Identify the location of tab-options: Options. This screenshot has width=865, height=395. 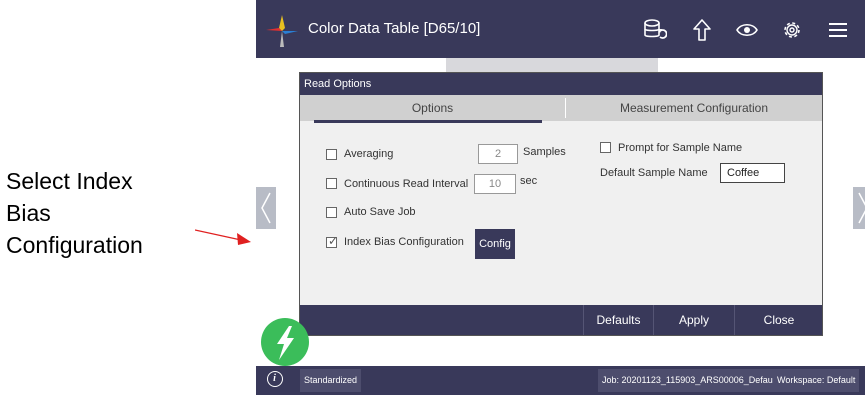
(432, 108).